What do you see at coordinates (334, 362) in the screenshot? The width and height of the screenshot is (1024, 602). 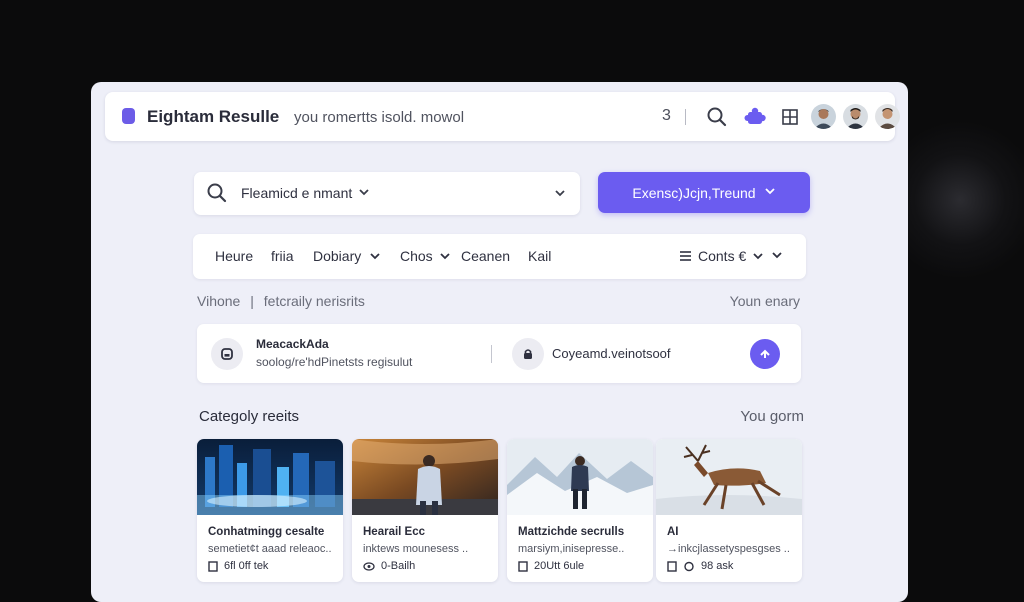 I see `notification-subtitle: soolog/re'hdPinetsts regisulut` at bounding box center [334, 362].